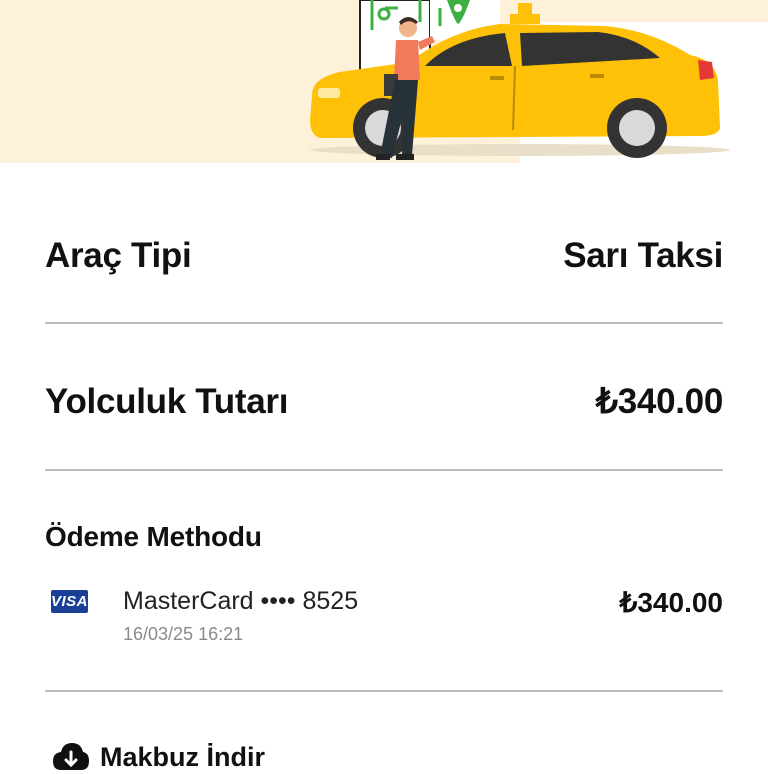 The height and width of the screenshot is (774, 768). What do you see at coordinates (241, 601) in the screenshot?
I see `card-name: MasterCard •••• 8525` at bounding box center [241, 601].